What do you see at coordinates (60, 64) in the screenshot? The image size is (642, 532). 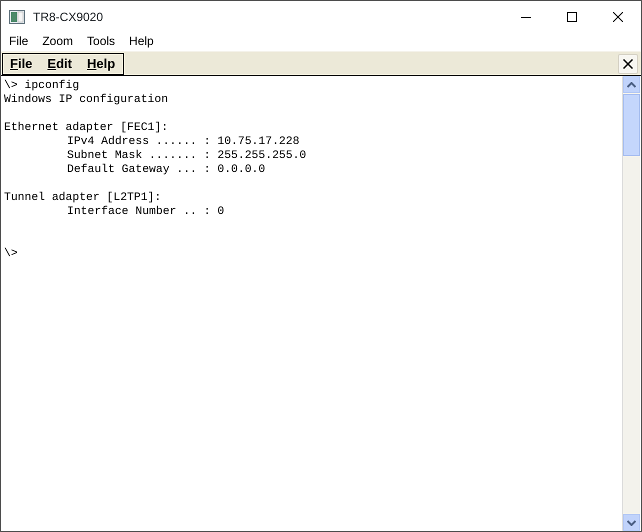 I see `menu-item: Edit` at bounding box center [60, 64].